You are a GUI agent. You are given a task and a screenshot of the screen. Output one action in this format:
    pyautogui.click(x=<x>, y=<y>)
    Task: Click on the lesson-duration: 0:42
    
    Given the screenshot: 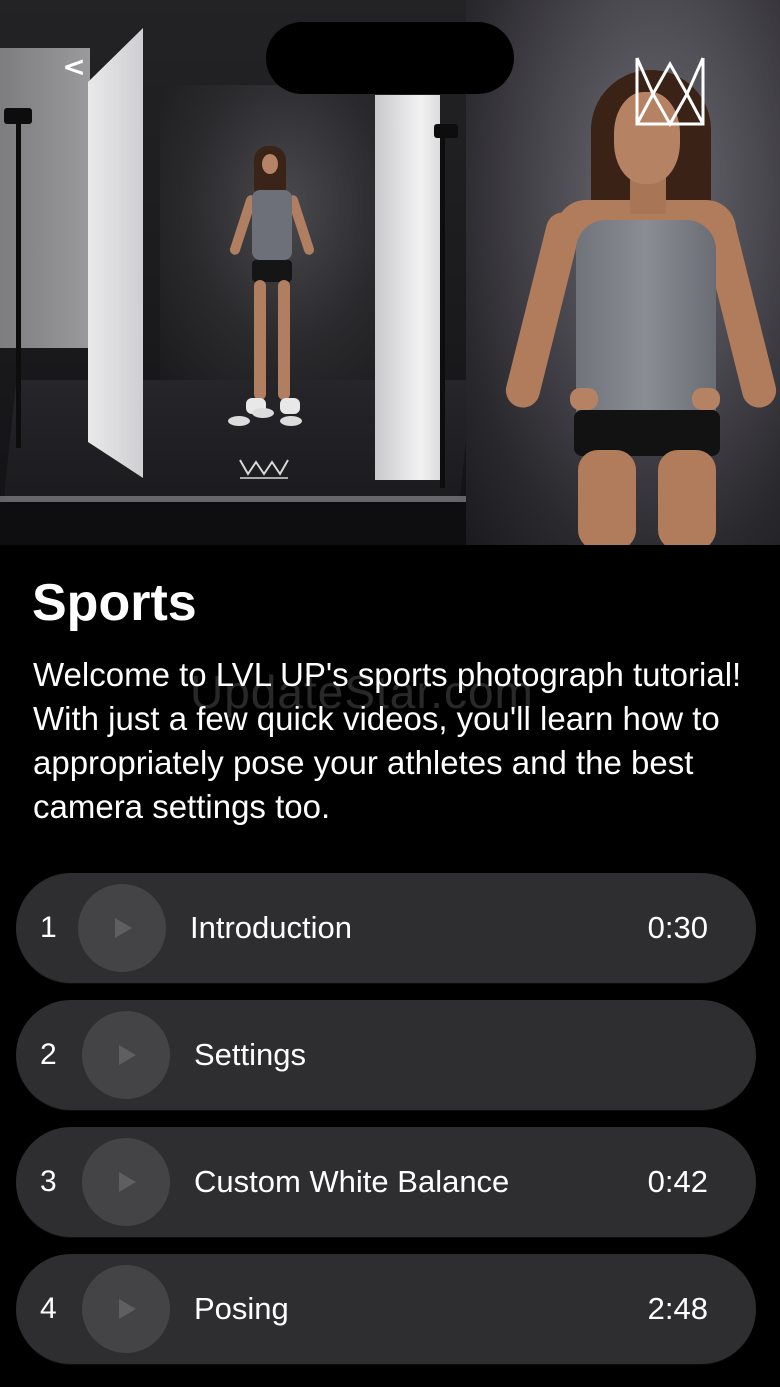 What is the action you would take?
    pyautogui.click(x=677, y=1181)
    